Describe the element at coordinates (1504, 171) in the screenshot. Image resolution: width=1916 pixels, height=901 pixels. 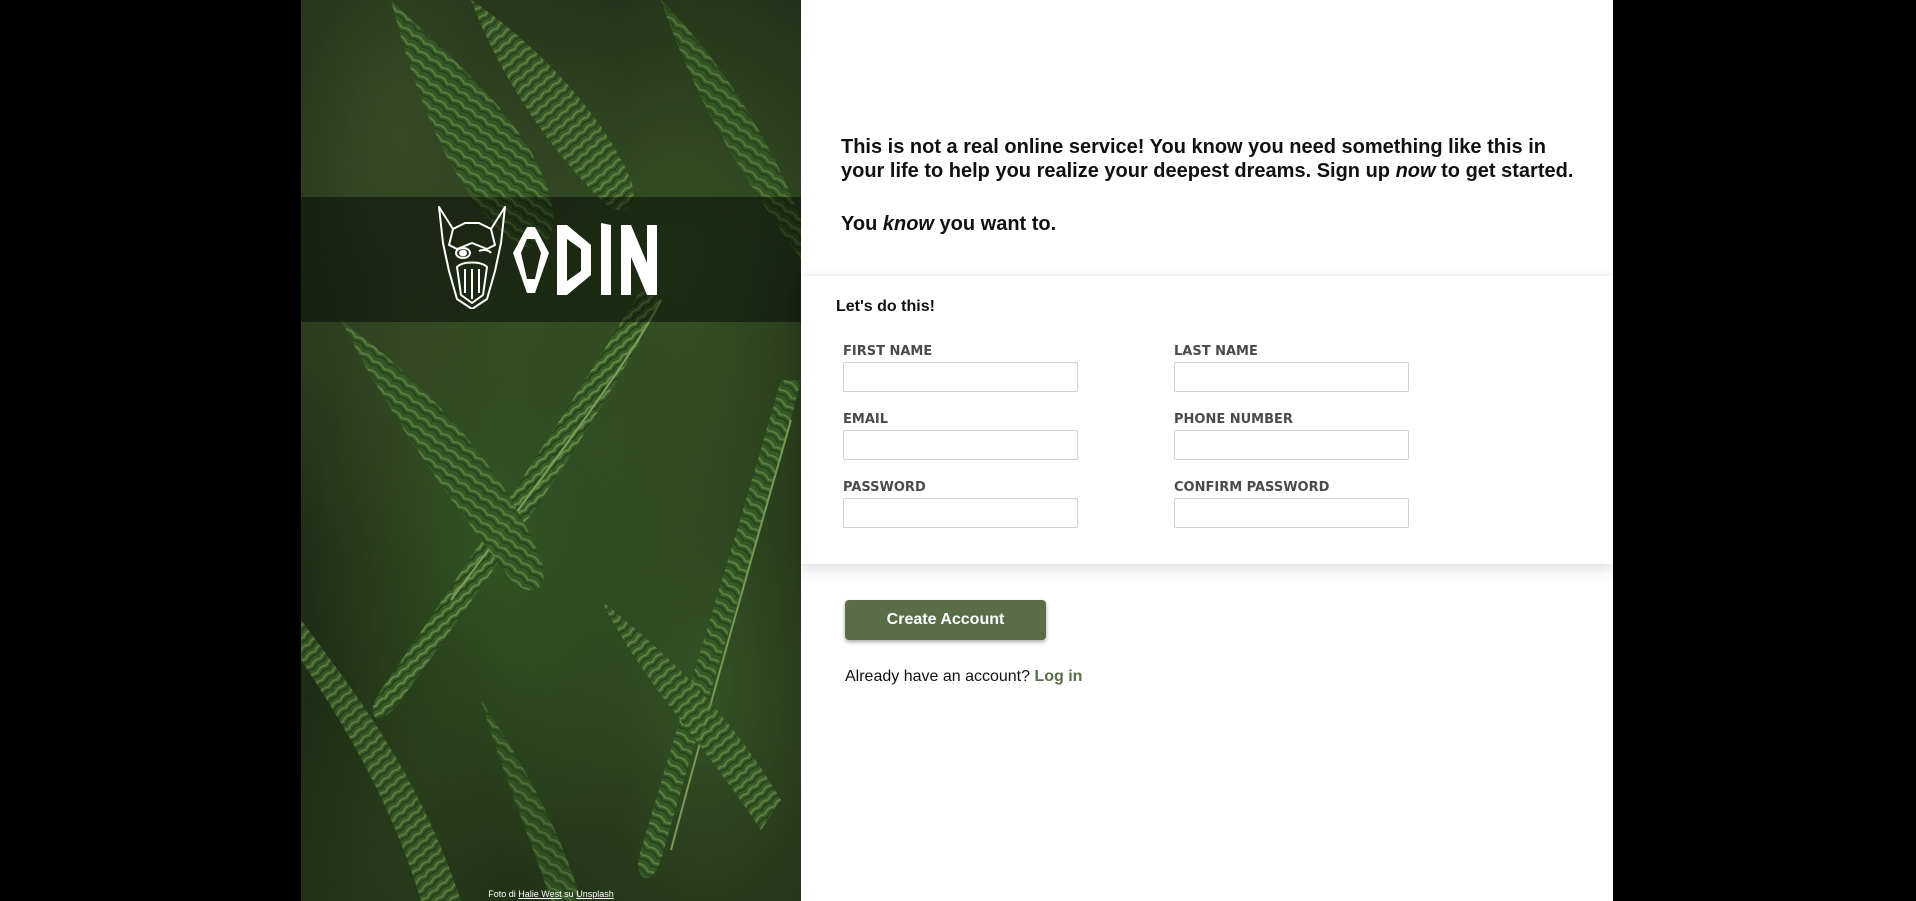
I see `intro-text-part: to get started.` at that location.